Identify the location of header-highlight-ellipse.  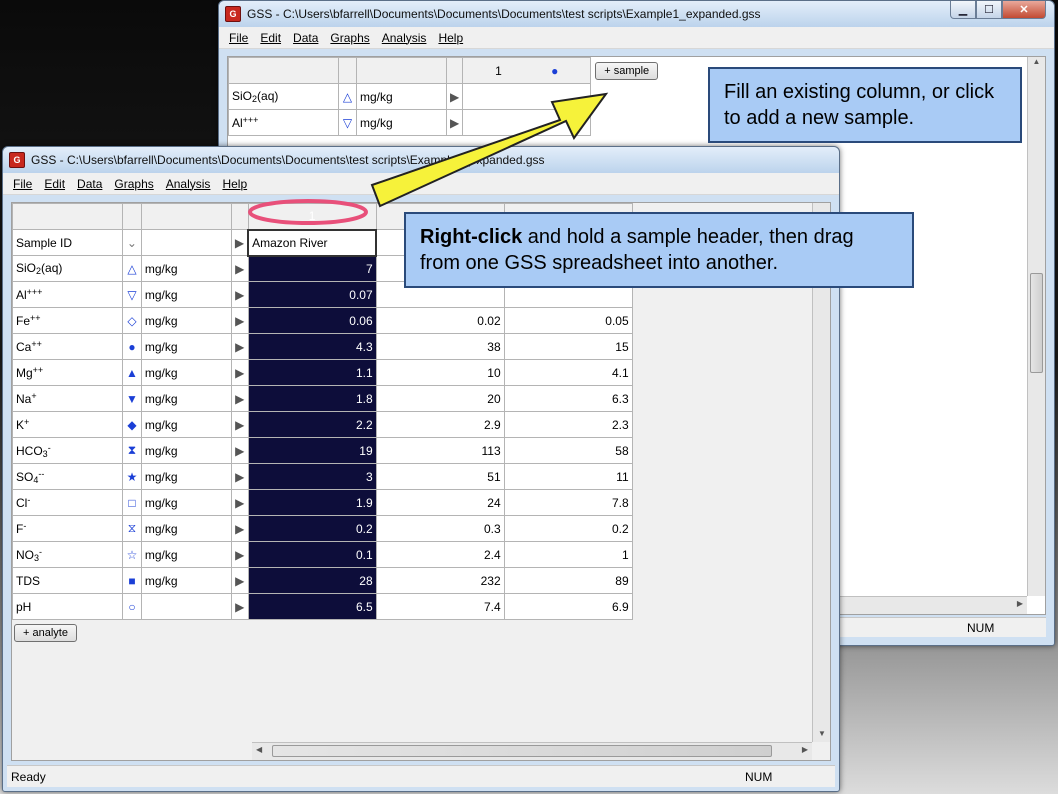
(308, 212).